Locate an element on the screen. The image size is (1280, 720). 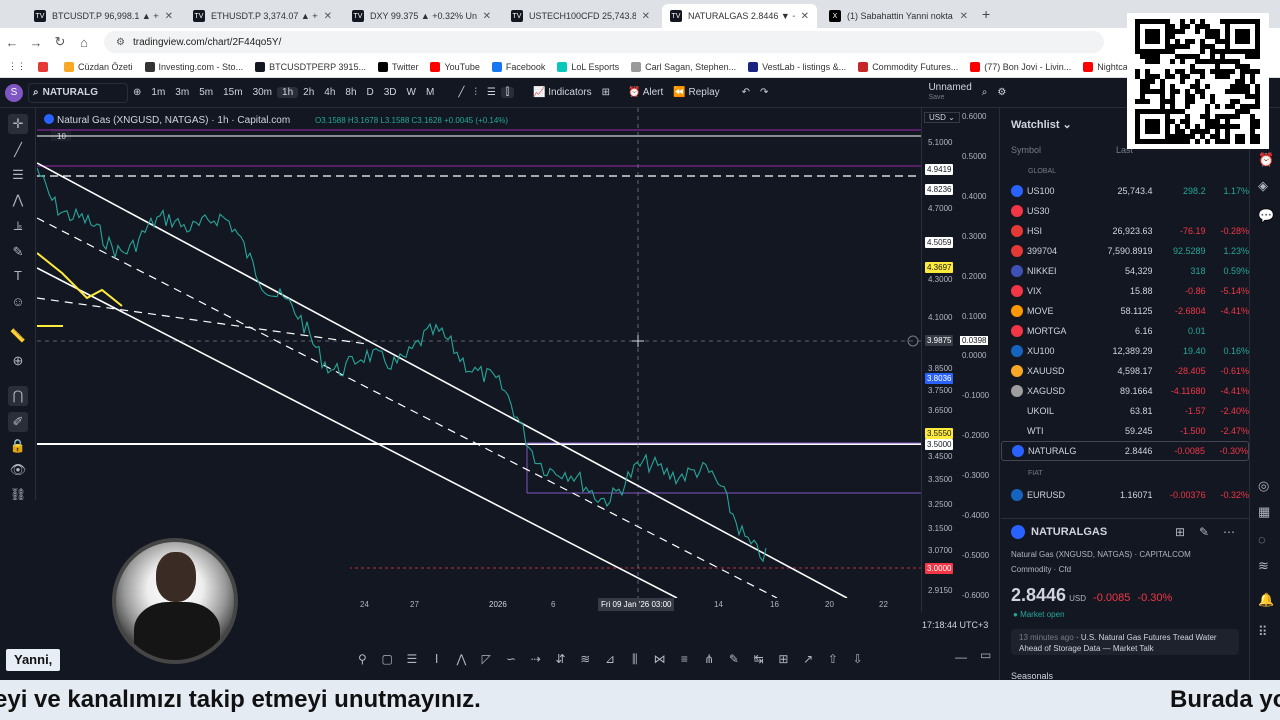
magnet-icon: ⋂ is located at coordinates (18, 396).